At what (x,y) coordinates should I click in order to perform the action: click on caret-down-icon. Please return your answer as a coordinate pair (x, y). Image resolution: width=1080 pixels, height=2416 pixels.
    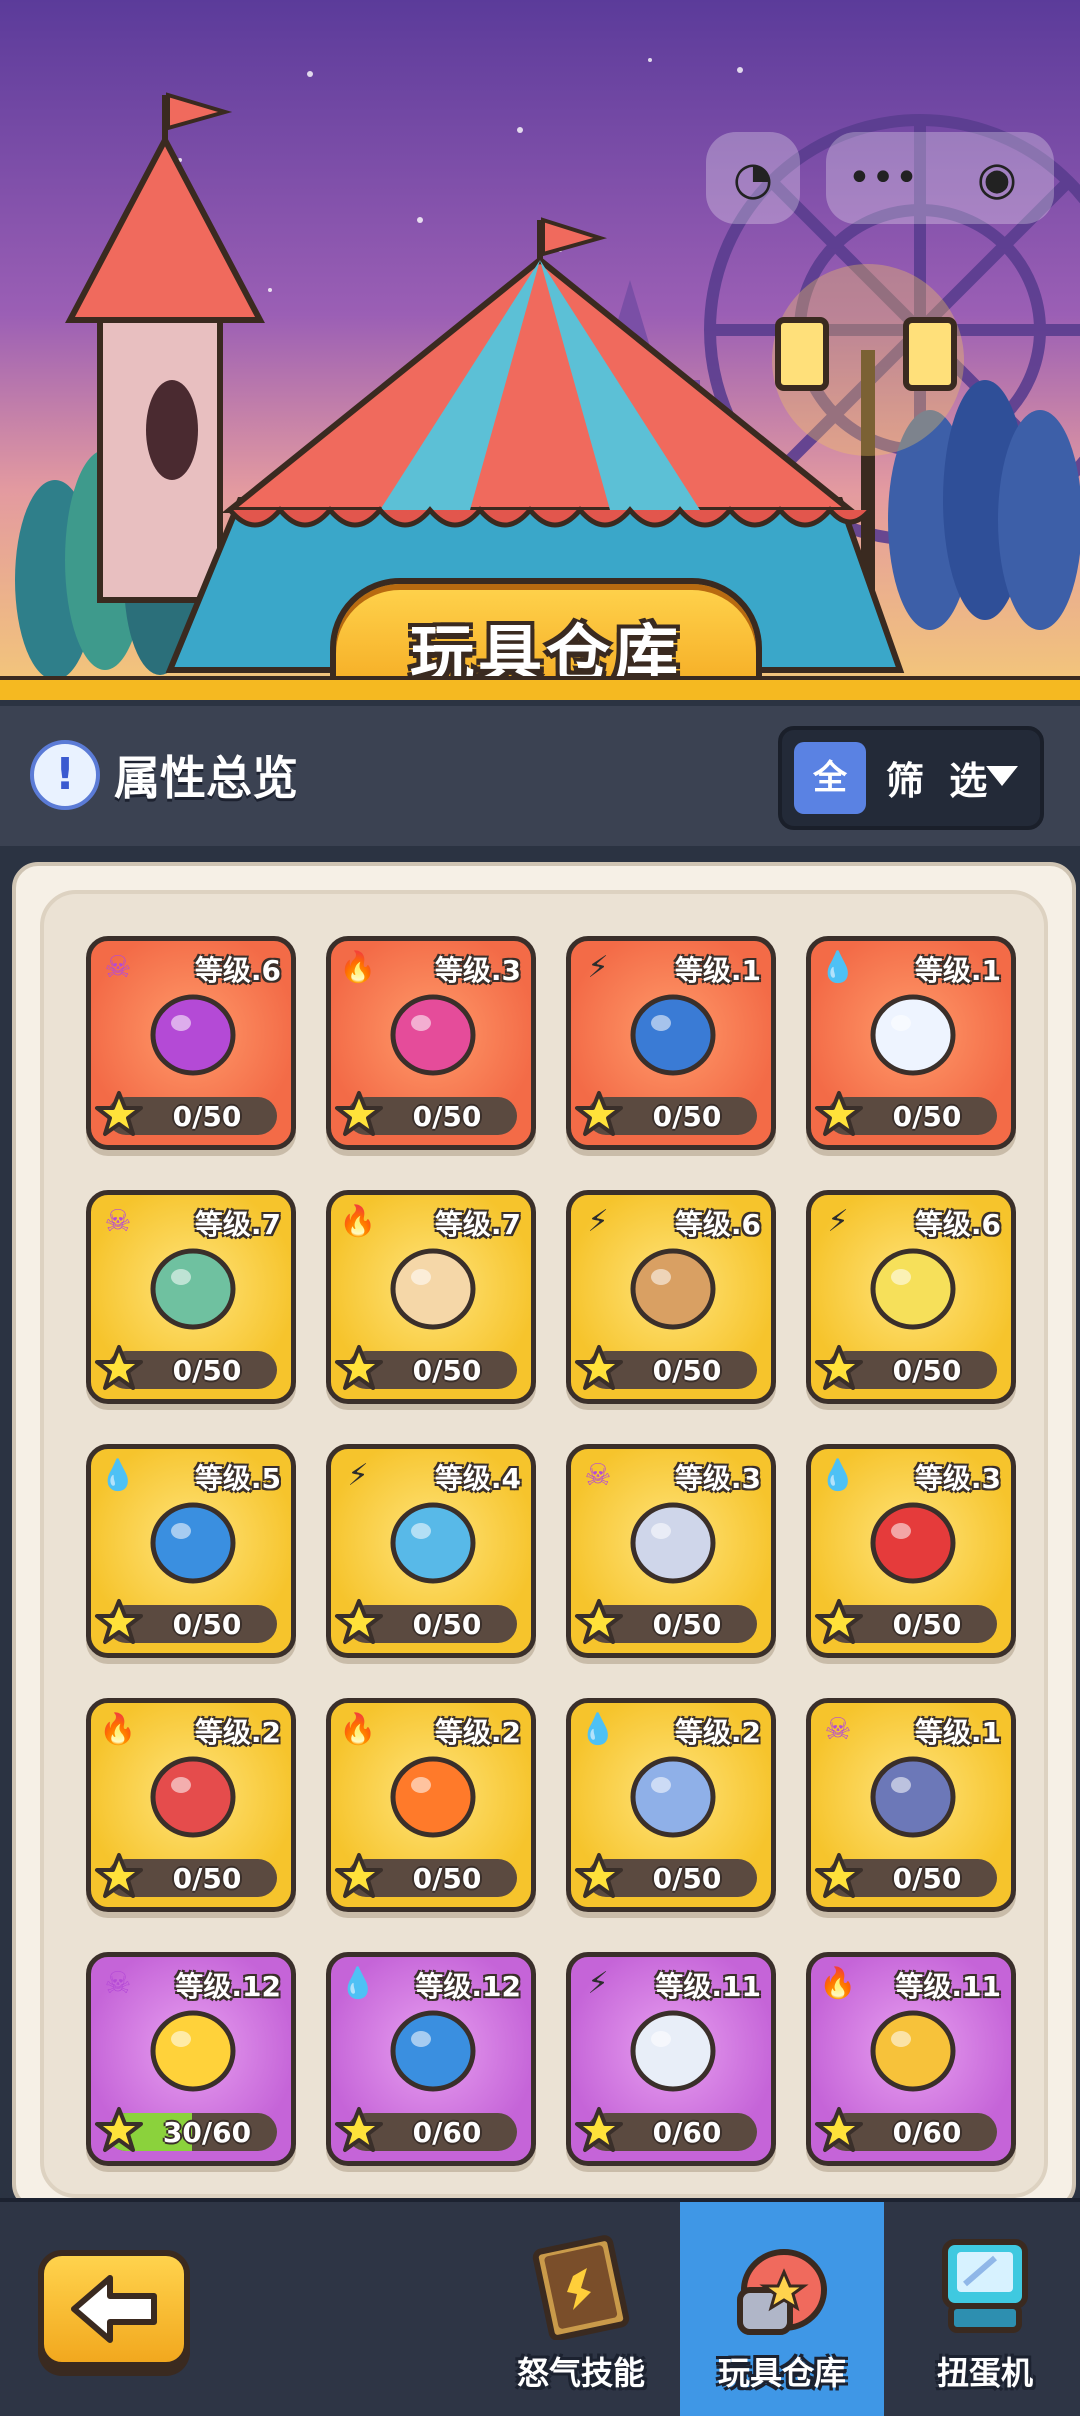
    Looking at the image, I should click on (1002, 776).